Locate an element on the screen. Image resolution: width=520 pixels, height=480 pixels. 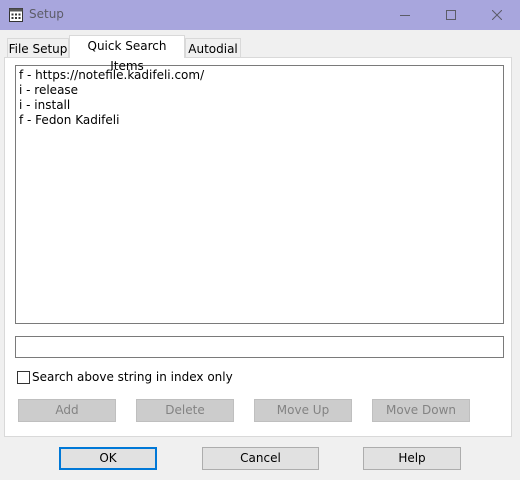
minimize-icon is located at coordinates (405, 15).